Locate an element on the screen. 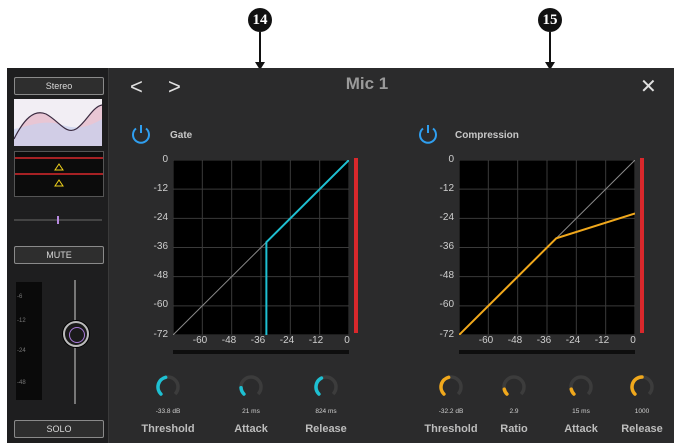 This screenshot has width=674, height=443. callout-15-arrow is located at coordinates (550, 47).